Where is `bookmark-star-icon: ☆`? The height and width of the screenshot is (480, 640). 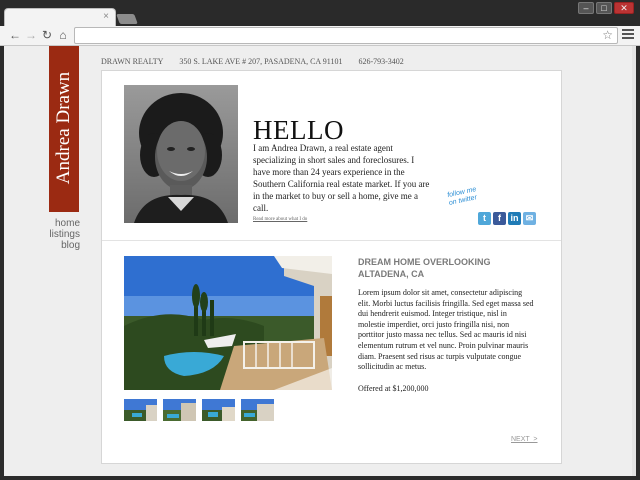 bookmark-star-icon: ☆ is located at coordinates (607, 35).